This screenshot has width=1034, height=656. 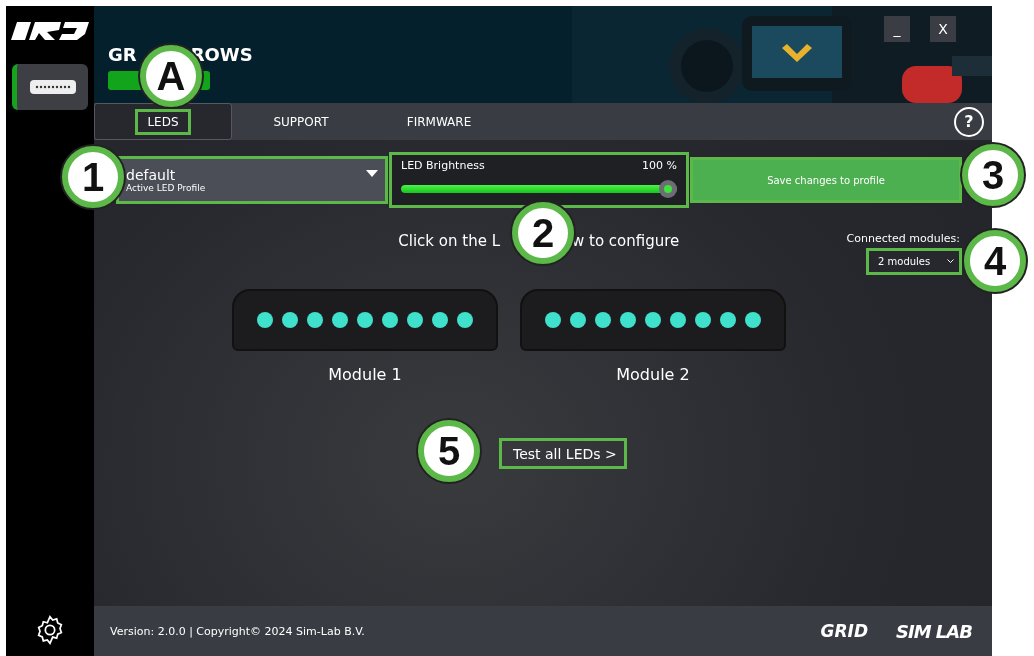 I want to click on modules-dropdown: 2 modules, so click(x=914, y=261).